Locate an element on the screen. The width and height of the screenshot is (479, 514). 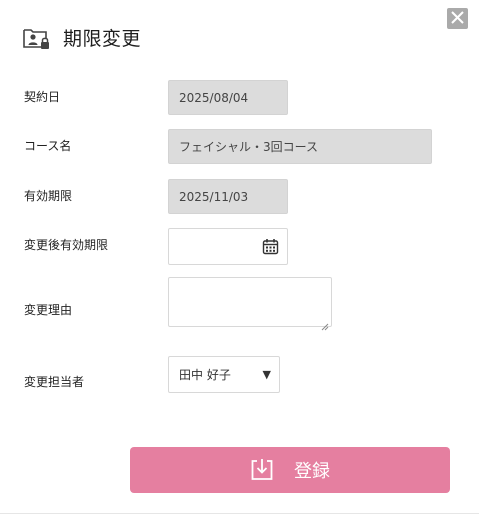
dialog-title: 期限変更 is located at coordinates (102, 39).